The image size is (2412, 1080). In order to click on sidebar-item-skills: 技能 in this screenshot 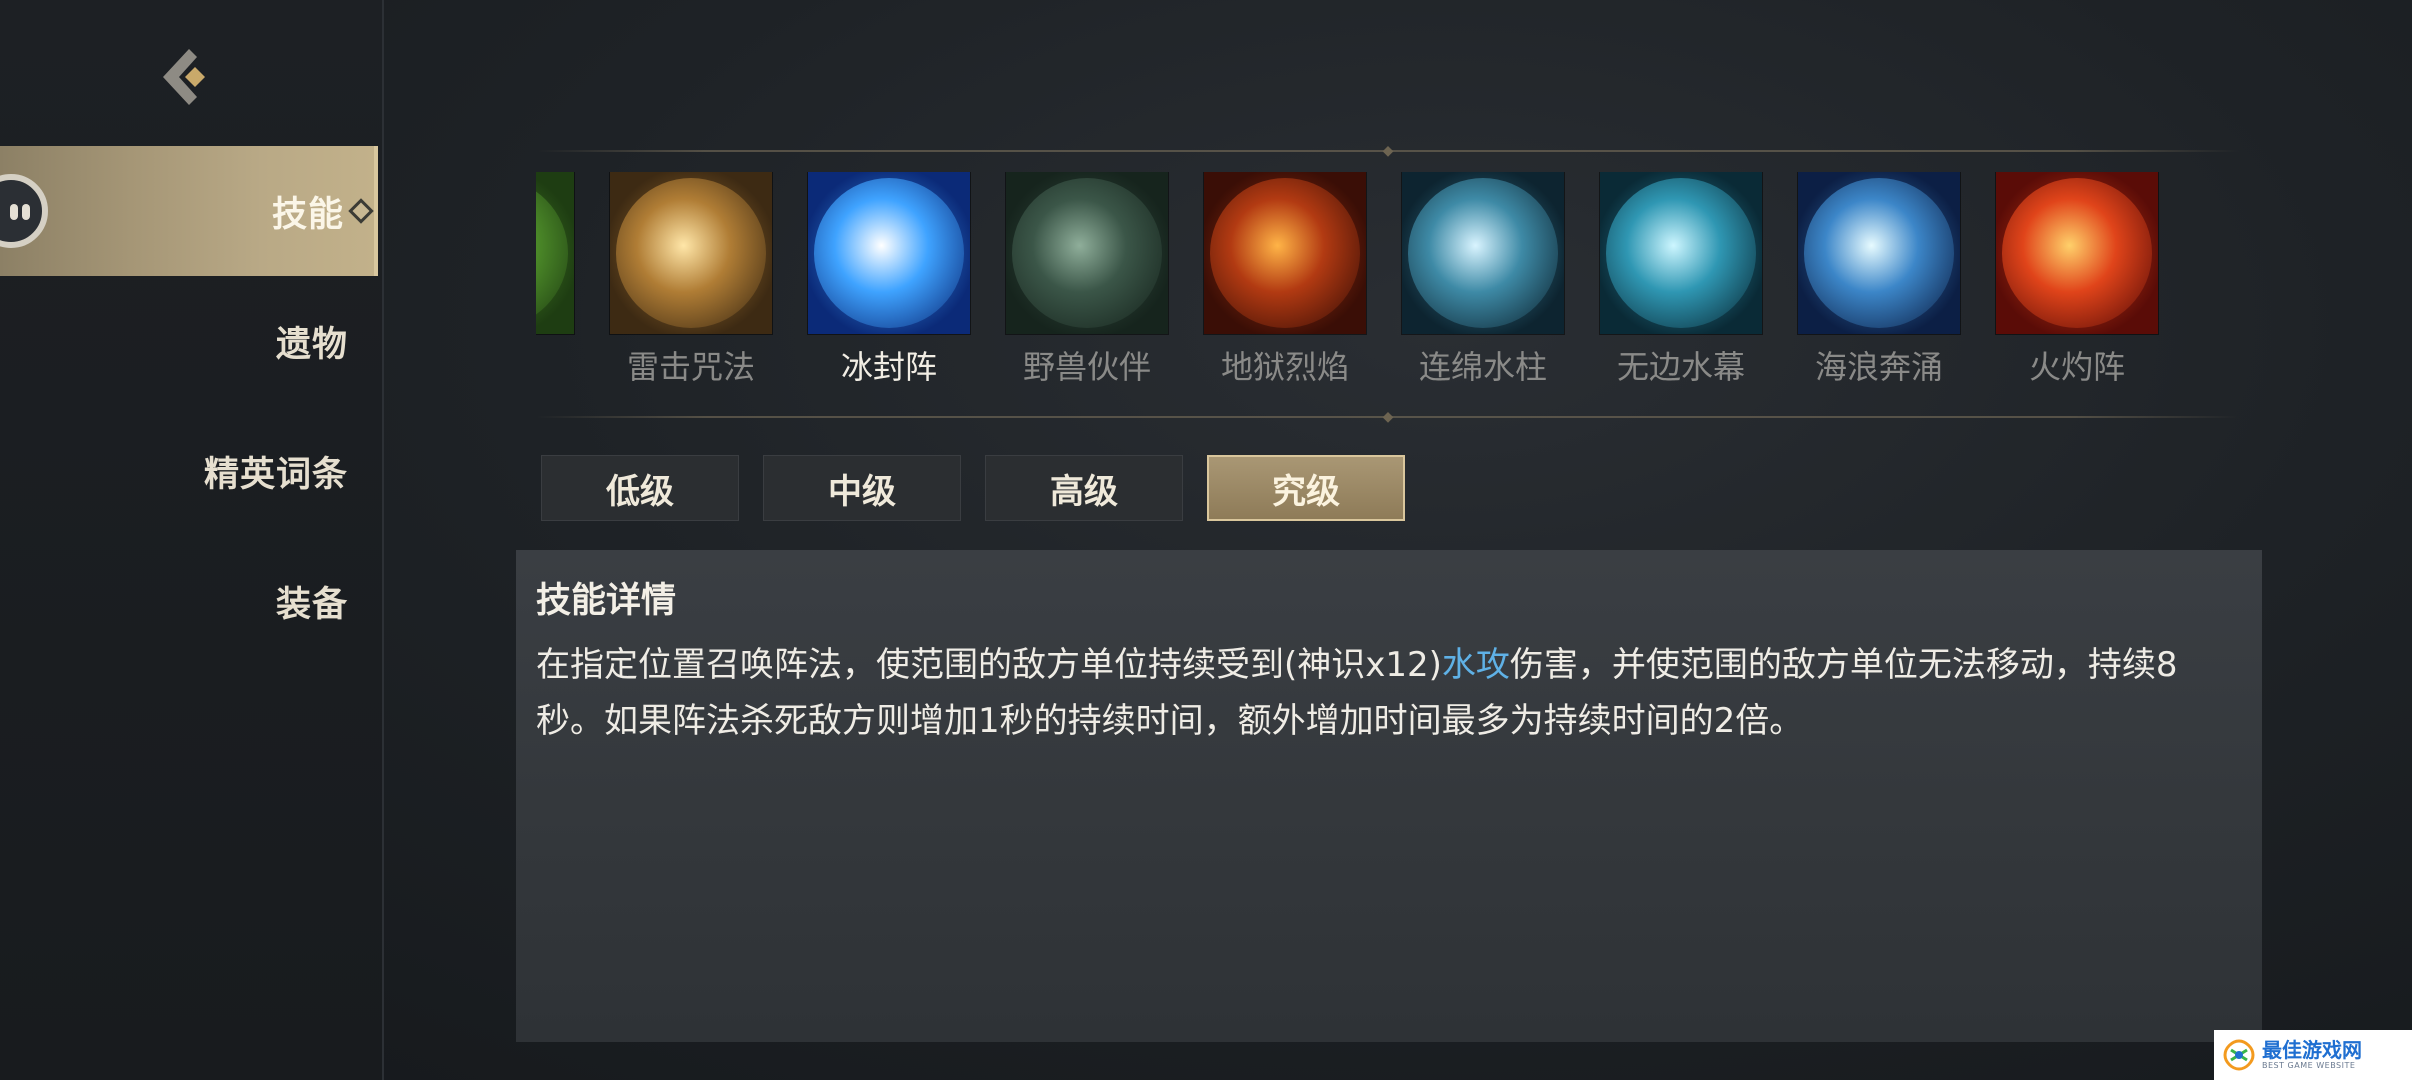, I will do `click(189, 211)`.